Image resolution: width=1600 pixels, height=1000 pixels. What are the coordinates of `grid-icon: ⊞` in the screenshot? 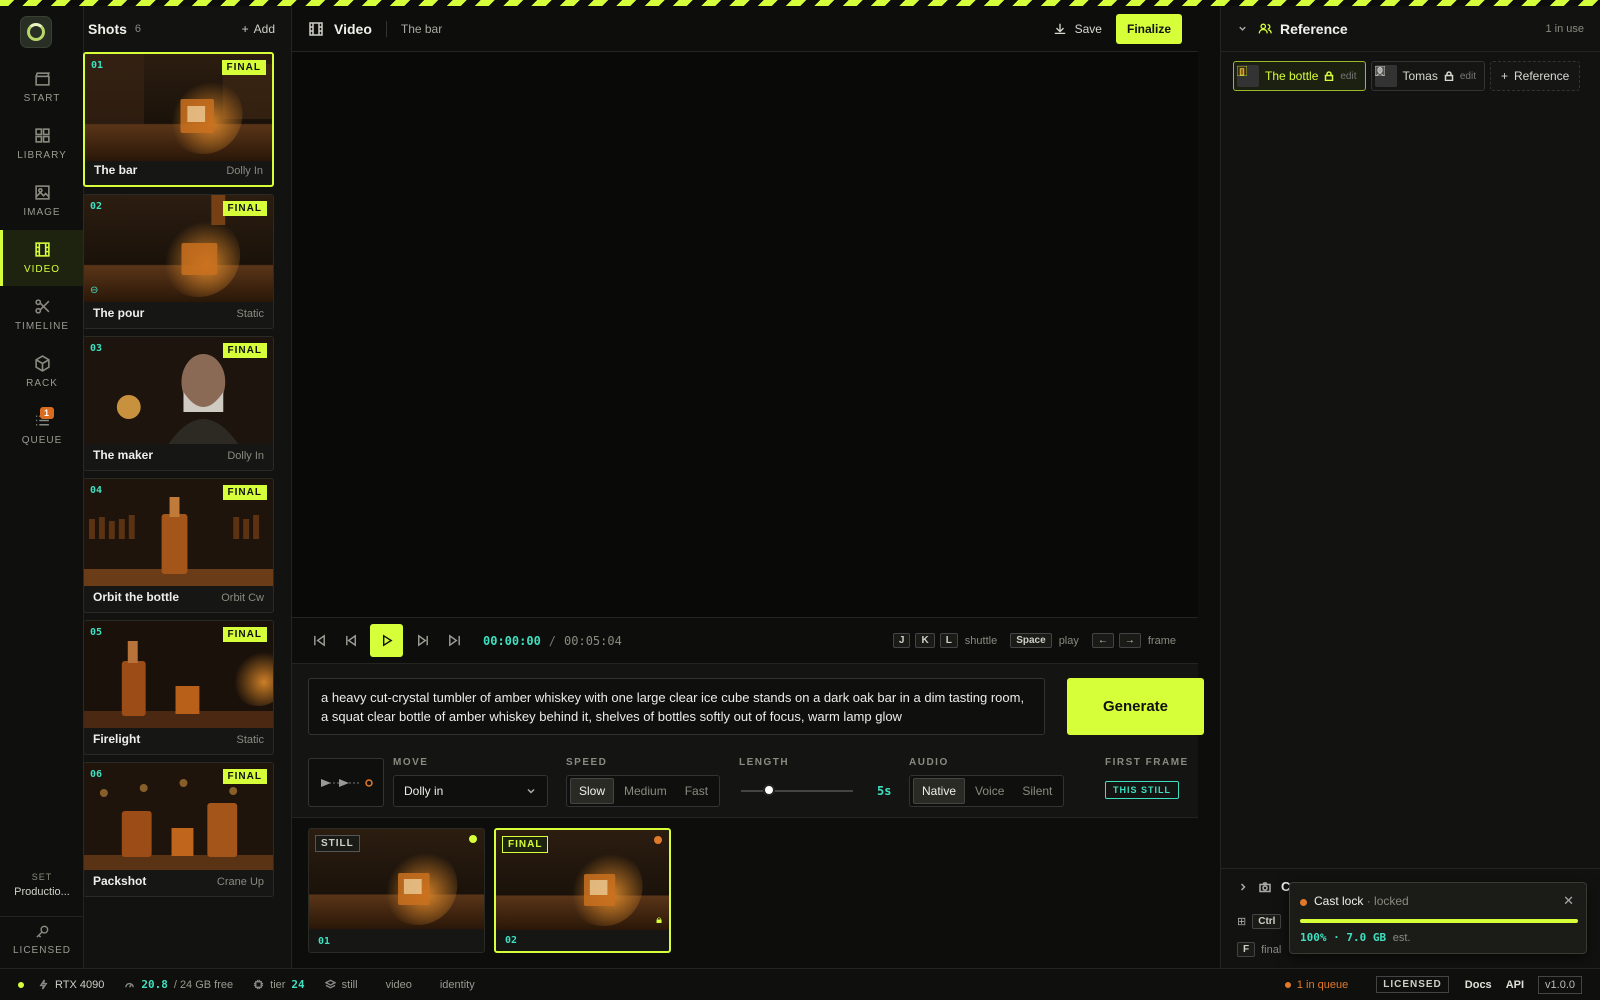 It's located at (1242, 922).